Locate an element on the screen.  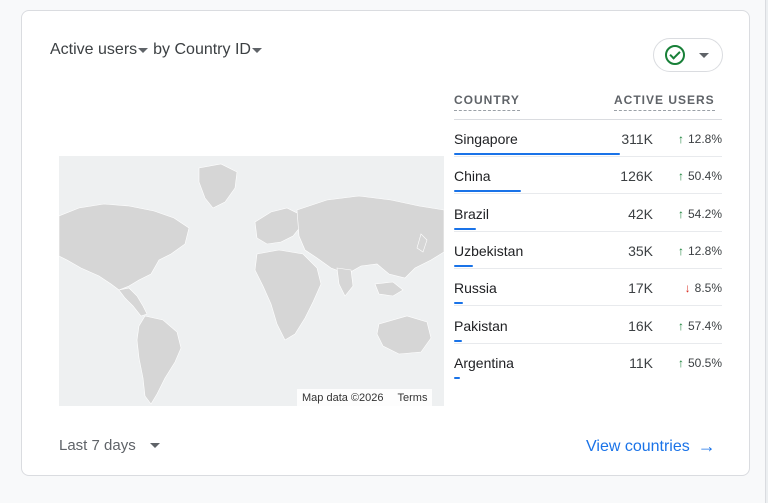
map-attribution: Map data ©2026 Terms is located at coordinates (365, 397).